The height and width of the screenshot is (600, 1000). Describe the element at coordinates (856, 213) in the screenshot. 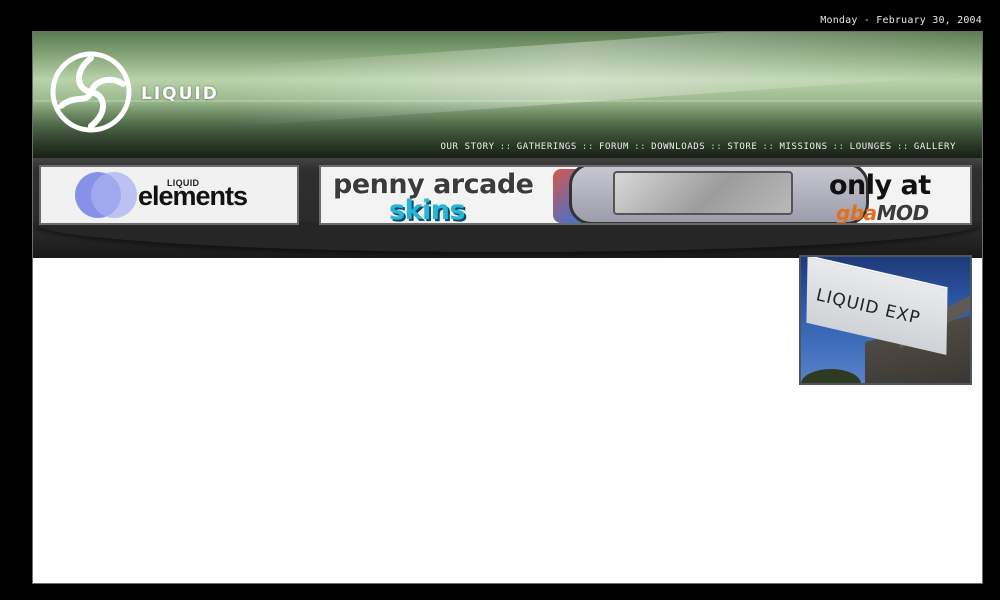

I see `gbamod-gba: gba` at that location.